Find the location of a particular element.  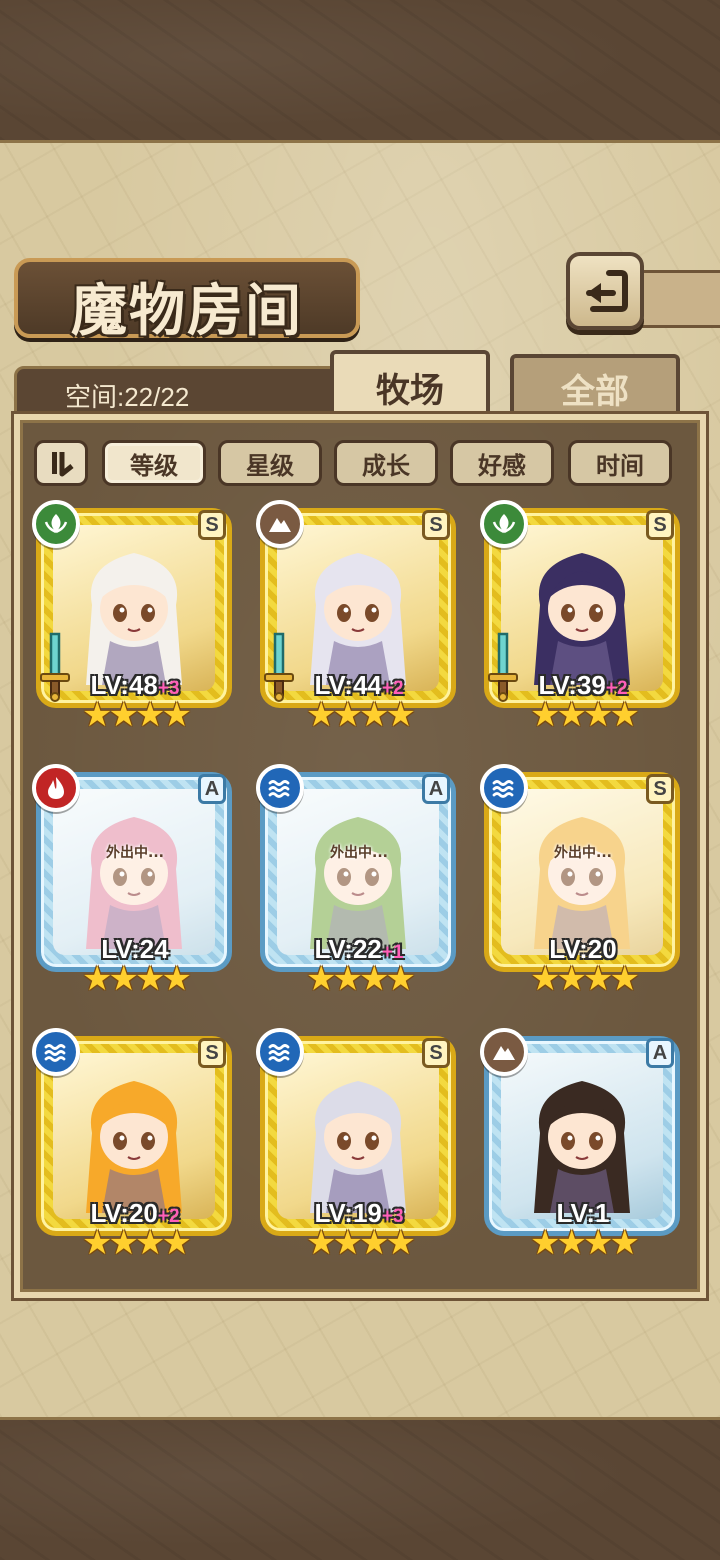

monster-card: A LV:1 ★★★★ is located at coordinates (583, 1144).